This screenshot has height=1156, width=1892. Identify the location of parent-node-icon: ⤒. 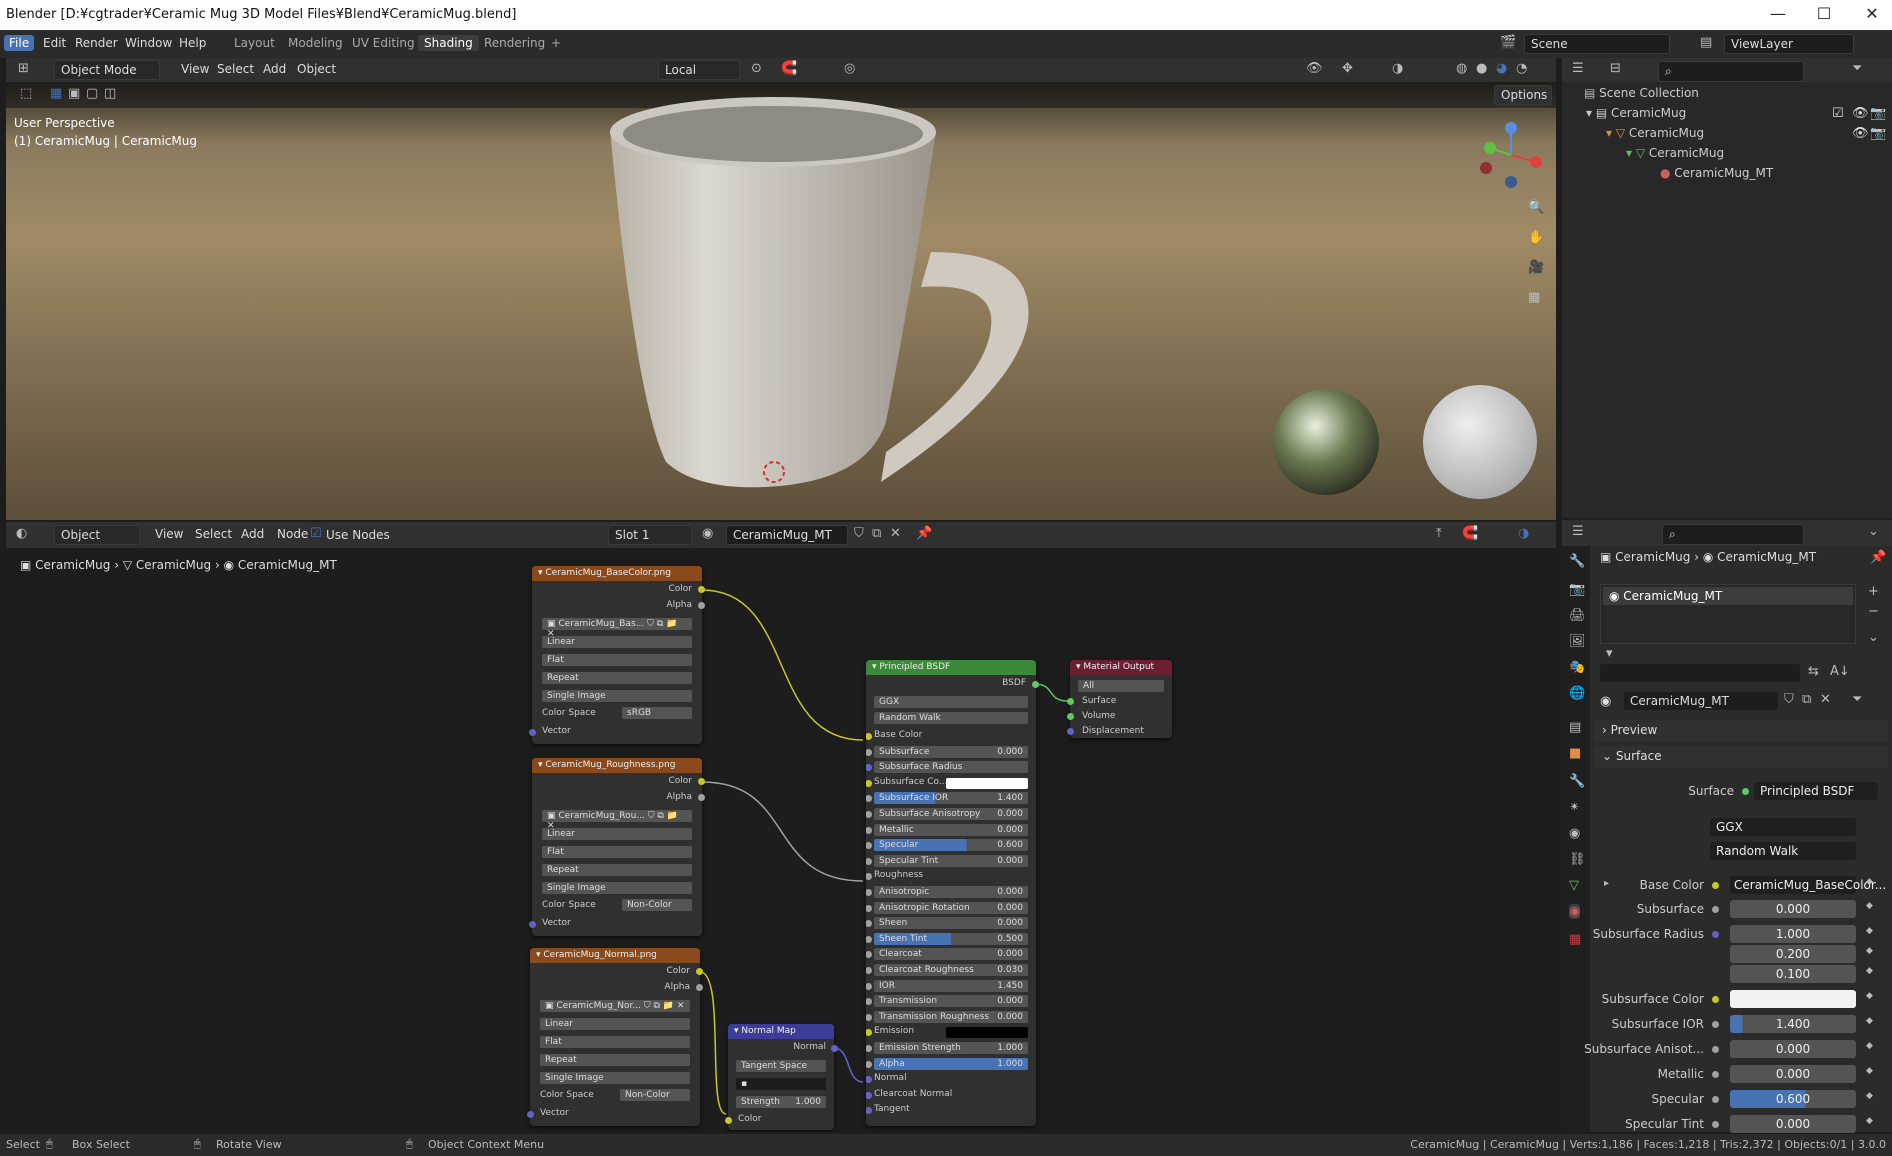
(1439, 533).